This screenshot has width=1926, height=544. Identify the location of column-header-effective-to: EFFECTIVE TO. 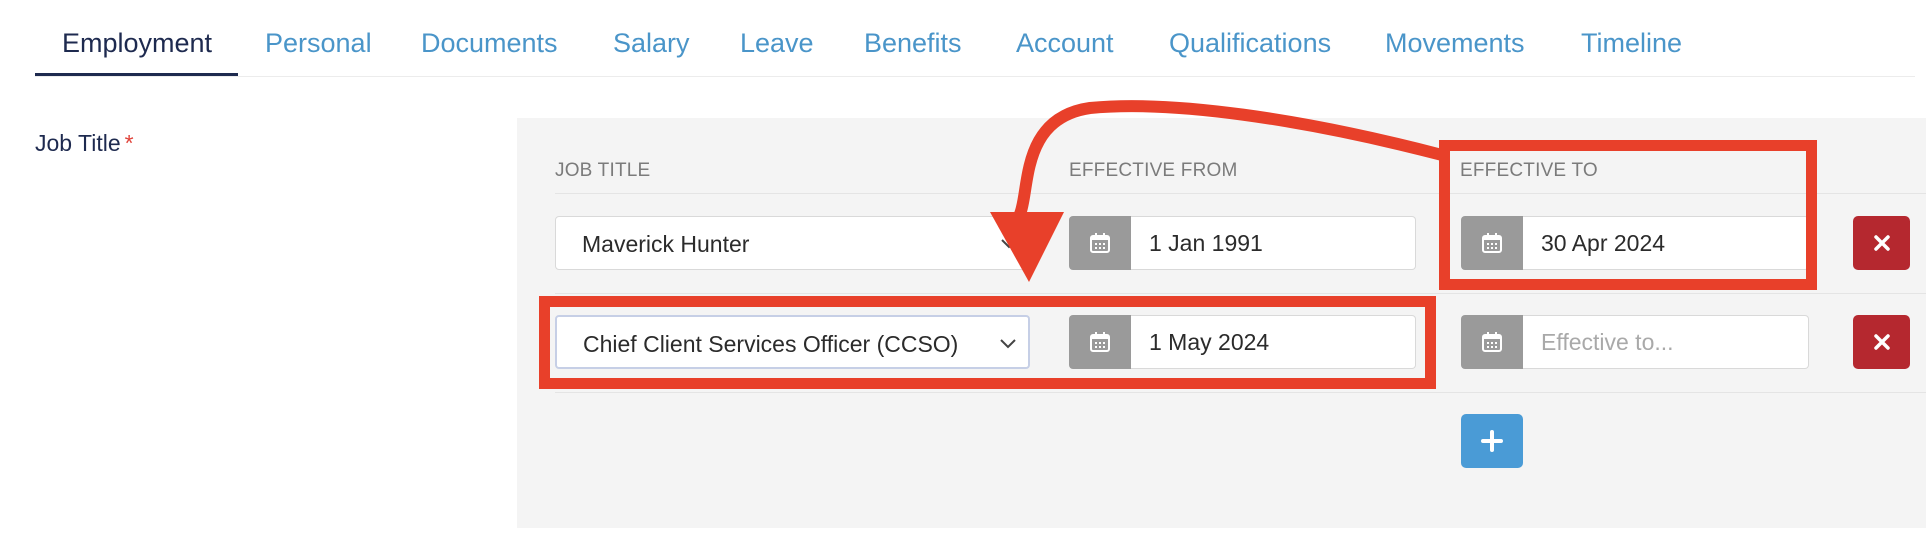
(1529, 170).